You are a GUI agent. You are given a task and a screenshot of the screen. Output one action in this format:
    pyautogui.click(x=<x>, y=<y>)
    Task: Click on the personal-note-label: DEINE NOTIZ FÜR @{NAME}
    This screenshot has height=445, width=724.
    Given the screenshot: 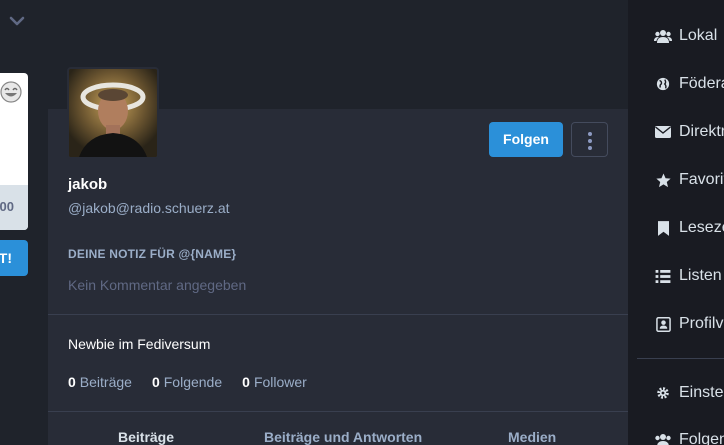 What is the action you would take?
    pyautogui.click(x=152, y=254)
    